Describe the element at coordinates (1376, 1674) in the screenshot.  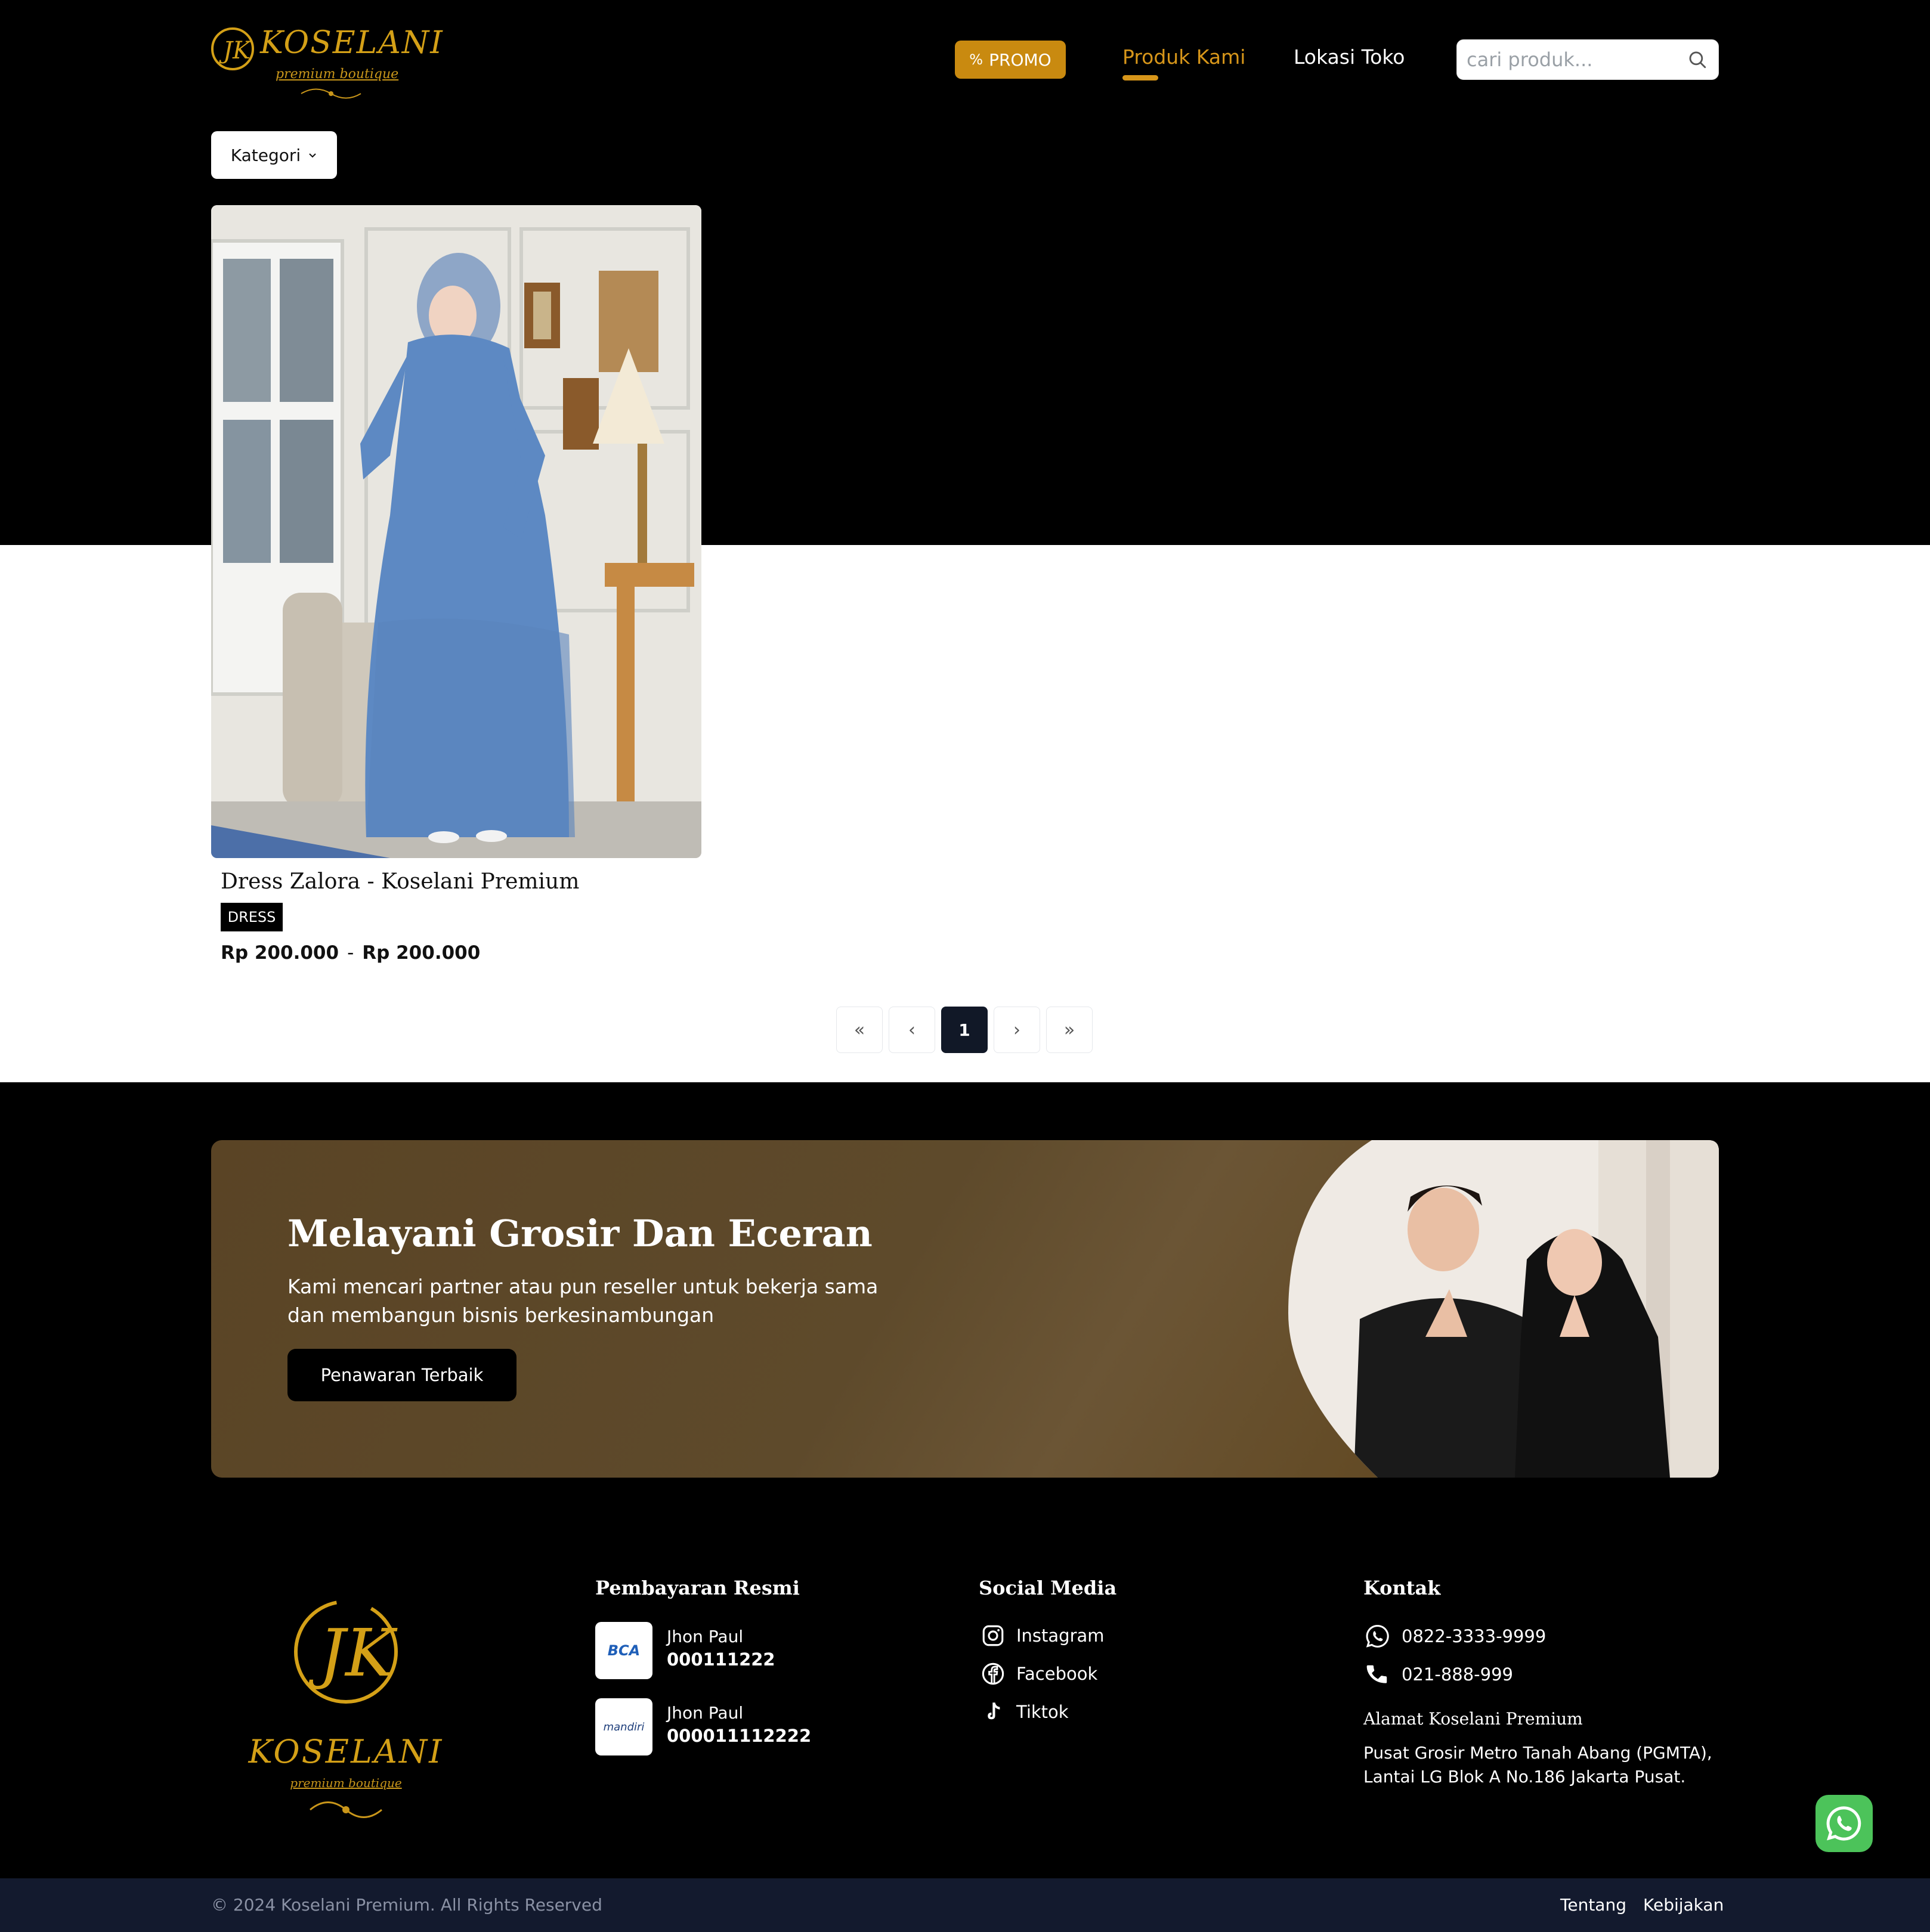
I see `phone-icon` at that location.